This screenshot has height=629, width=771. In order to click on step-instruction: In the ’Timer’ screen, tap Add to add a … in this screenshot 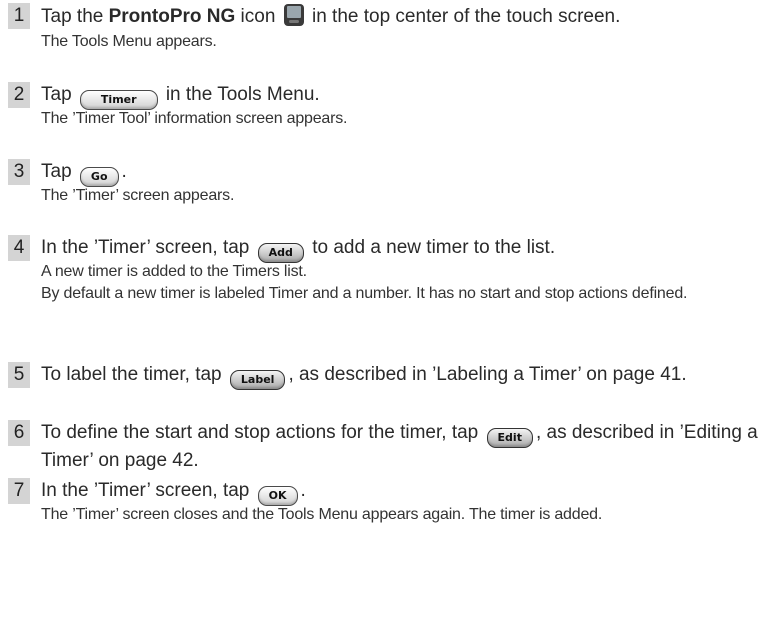, I will do `click(298, 249)`.